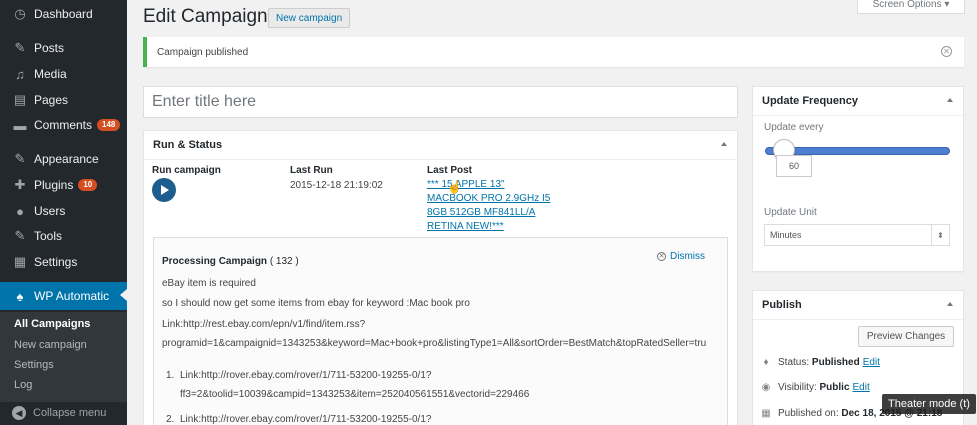 Image resolution: width=977 pixels, height=425 pixels. What do you see at coordinates (63, 357) in the screenshot?
I see `wp-automatic-submenu: All Campaigns New campaign Settings Log` at bounding box center [63, 357].